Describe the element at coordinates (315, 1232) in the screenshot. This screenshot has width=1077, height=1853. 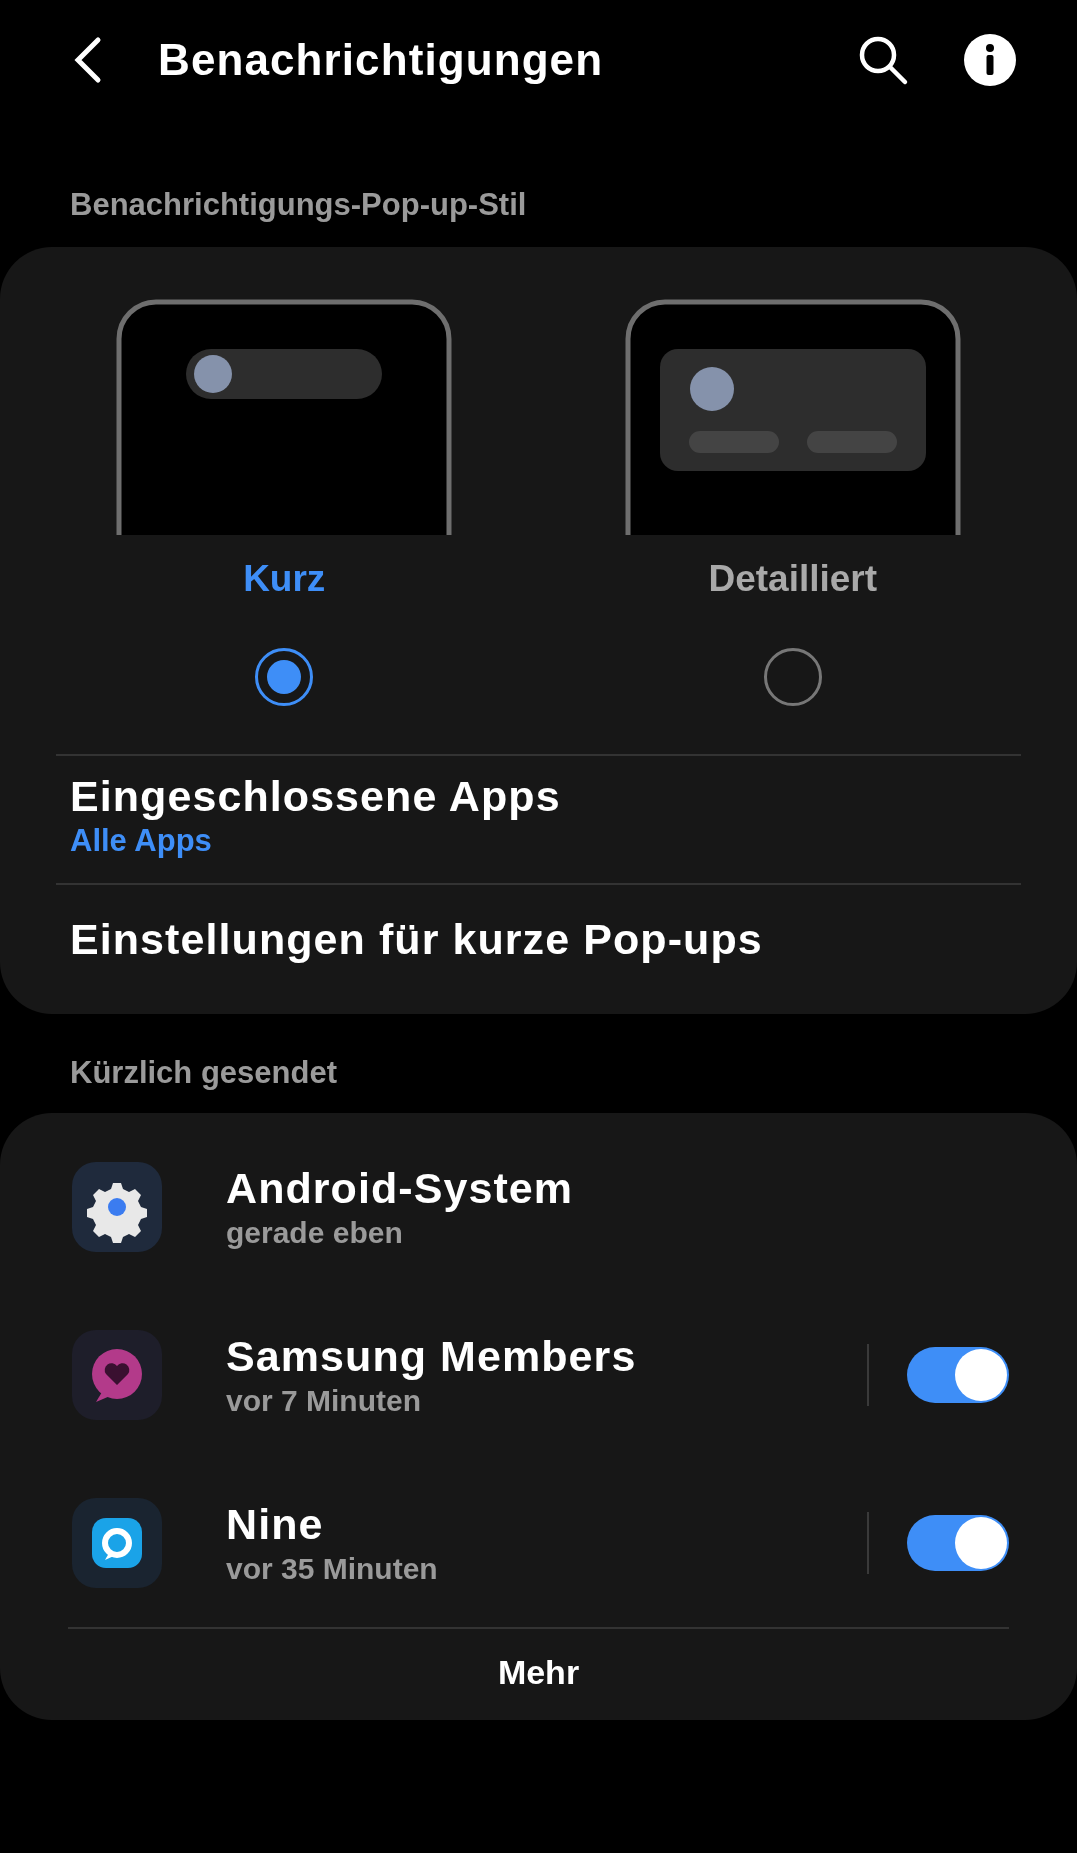
I see `app-time: gerade eben` at that location.